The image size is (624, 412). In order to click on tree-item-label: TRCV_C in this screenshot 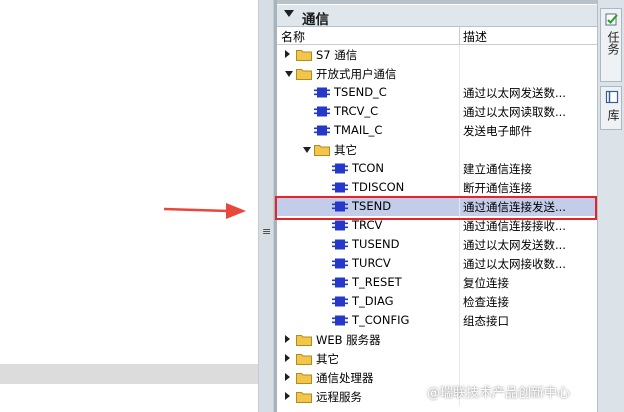, I will do `click(356, 111)`.